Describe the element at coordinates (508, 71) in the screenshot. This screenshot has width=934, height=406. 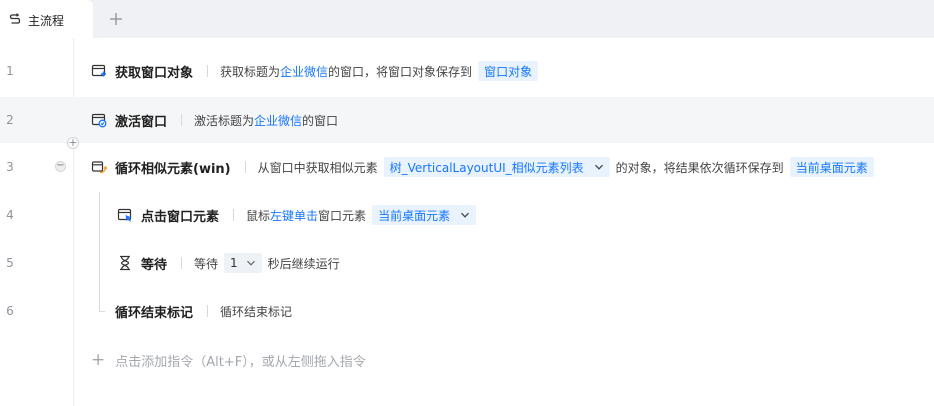
I see `output-variable: 窗口对象` at that location.